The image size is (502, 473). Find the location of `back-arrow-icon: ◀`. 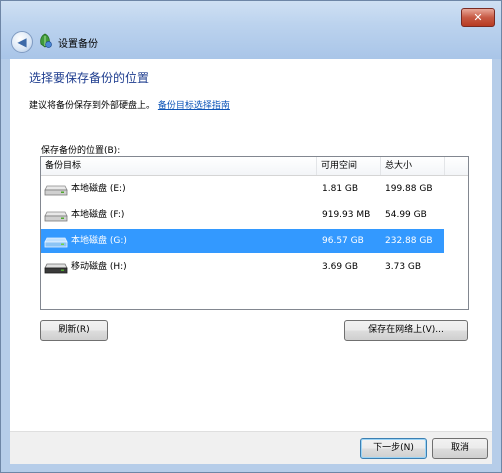

back-arrow-icon: ◀ is located at coordinates (22, 42).